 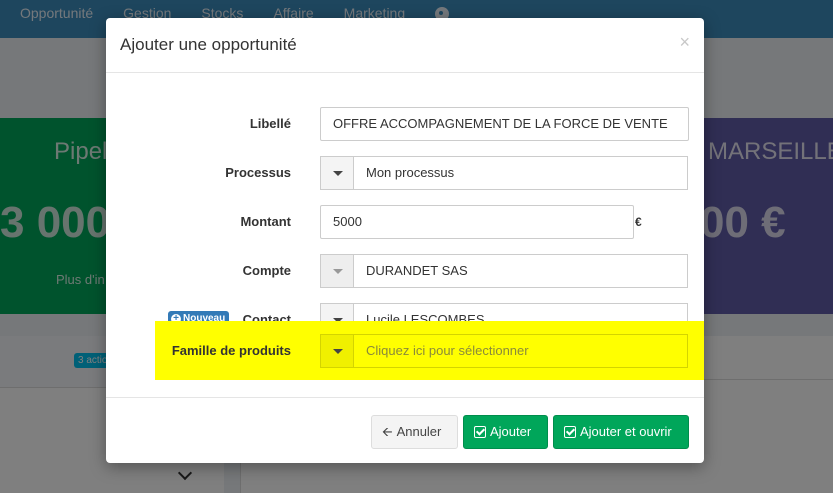 I want to click on famille-dropdown-button, so click(x=337, y=351).